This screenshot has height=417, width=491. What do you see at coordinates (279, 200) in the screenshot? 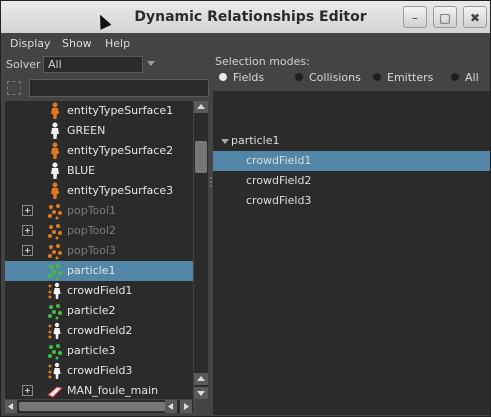
I see `tree-child-label: crowdField3` at bounding box center [279, 200].